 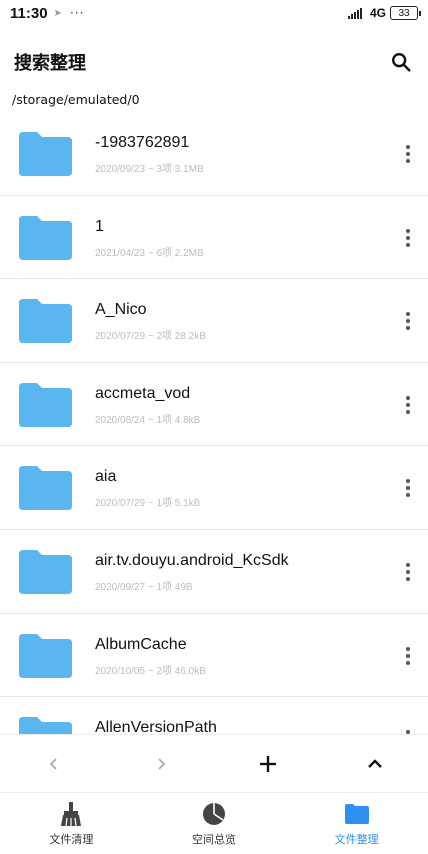 I want to click on file-list-item: AlbumCache 2020/10/05 ~ 2项 46.0kB, so click(x=214, y=656).